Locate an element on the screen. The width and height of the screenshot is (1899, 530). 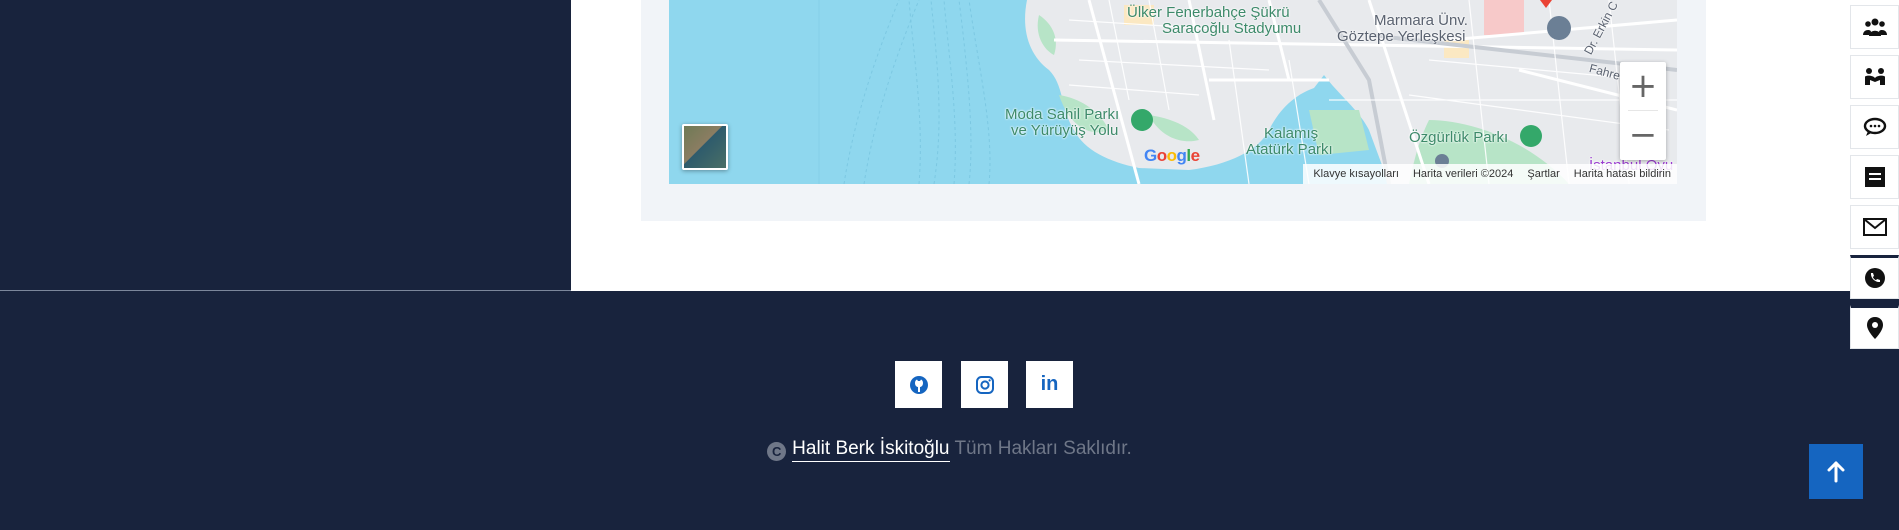
google-logo: Google is located at coordinates (1172, 155).